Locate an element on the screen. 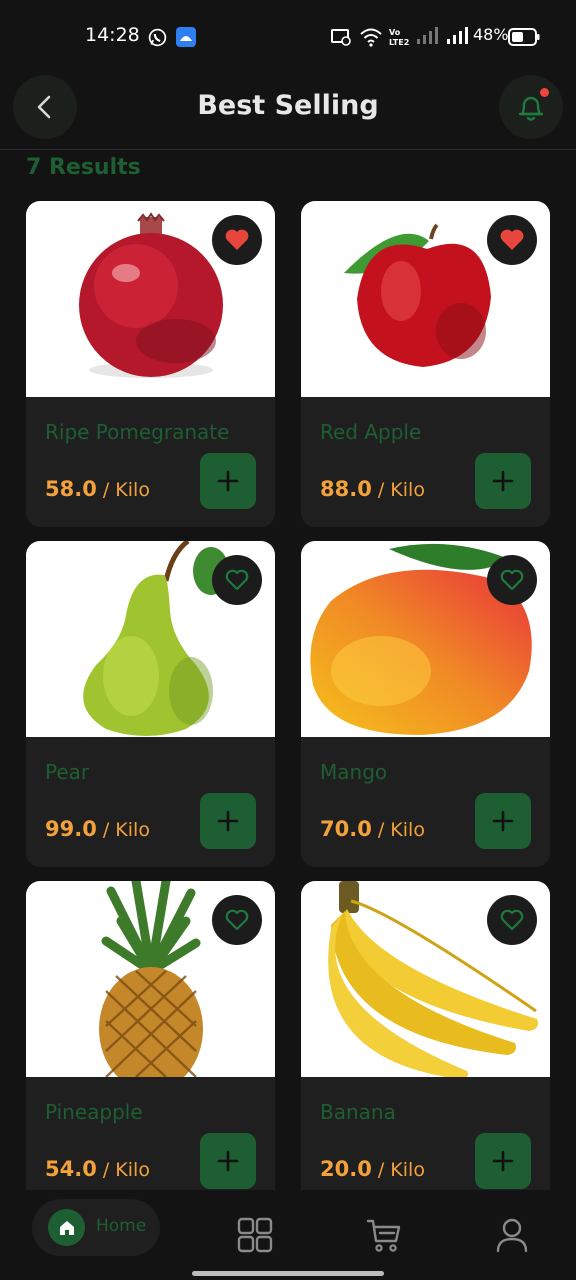  price-value: 88.0 is located at coordinates (346, 489).